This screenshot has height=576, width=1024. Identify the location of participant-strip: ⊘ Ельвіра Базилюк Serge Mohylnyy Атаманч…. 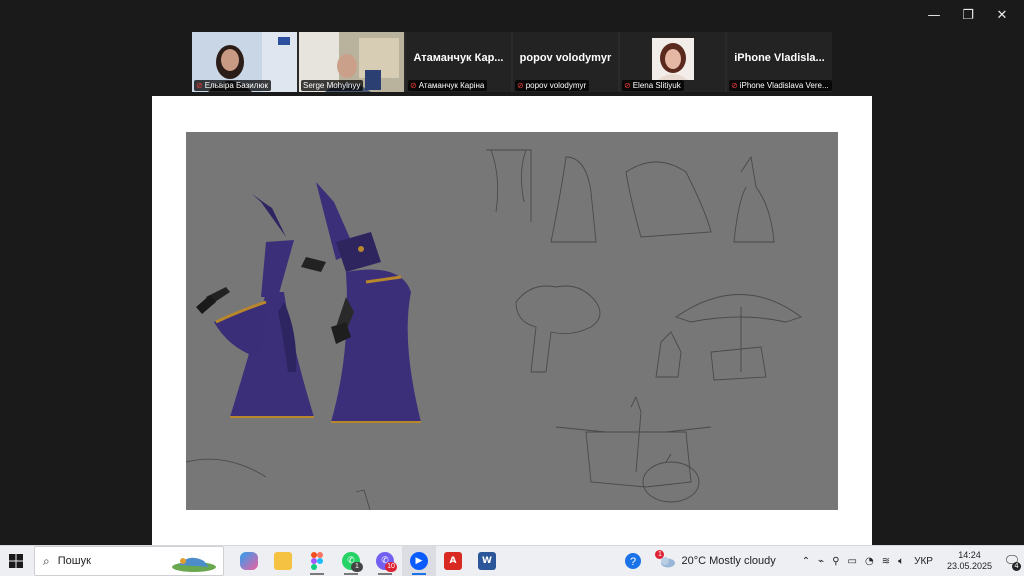
(512, 62).